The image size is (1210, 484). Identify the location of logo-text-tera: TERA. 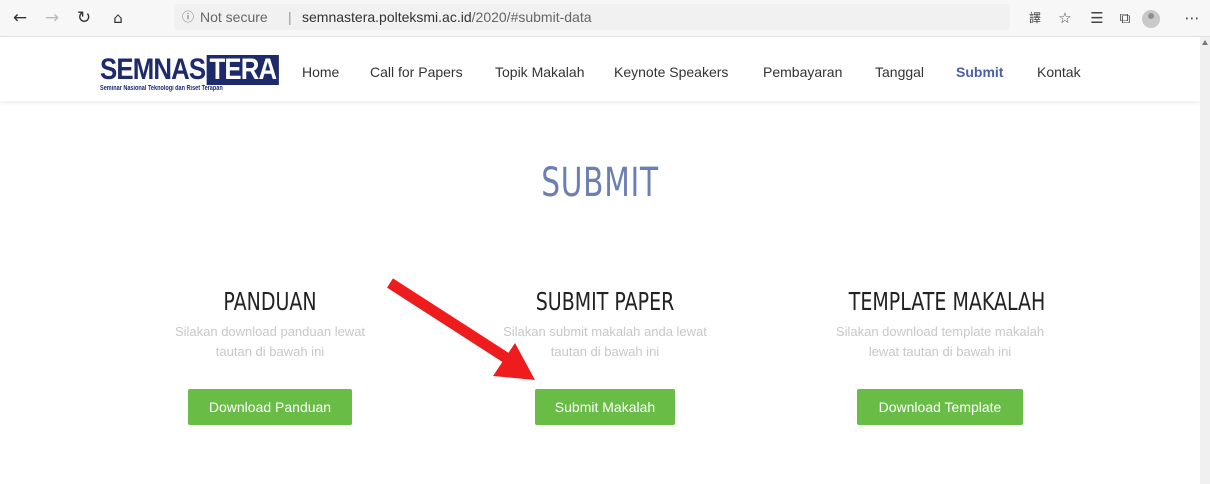
(242, 70).